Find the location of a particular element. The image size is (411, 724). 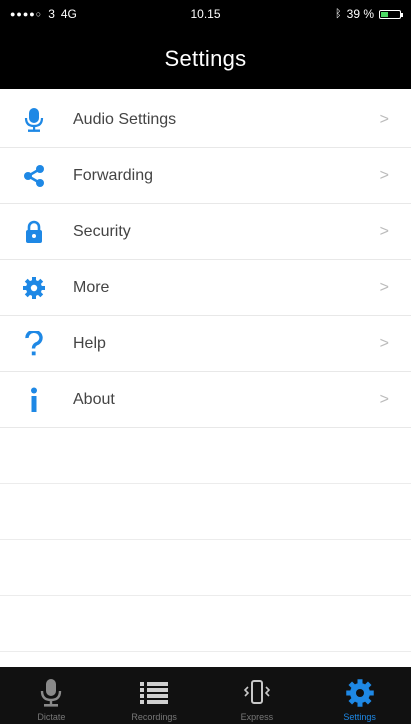

tab-express: Express is located at coordinates (257, 695).